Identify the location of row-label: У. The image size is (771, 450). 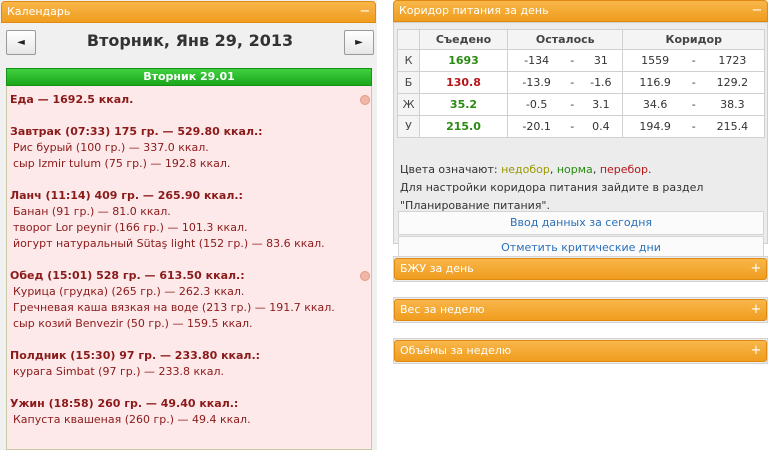
(408, 126).